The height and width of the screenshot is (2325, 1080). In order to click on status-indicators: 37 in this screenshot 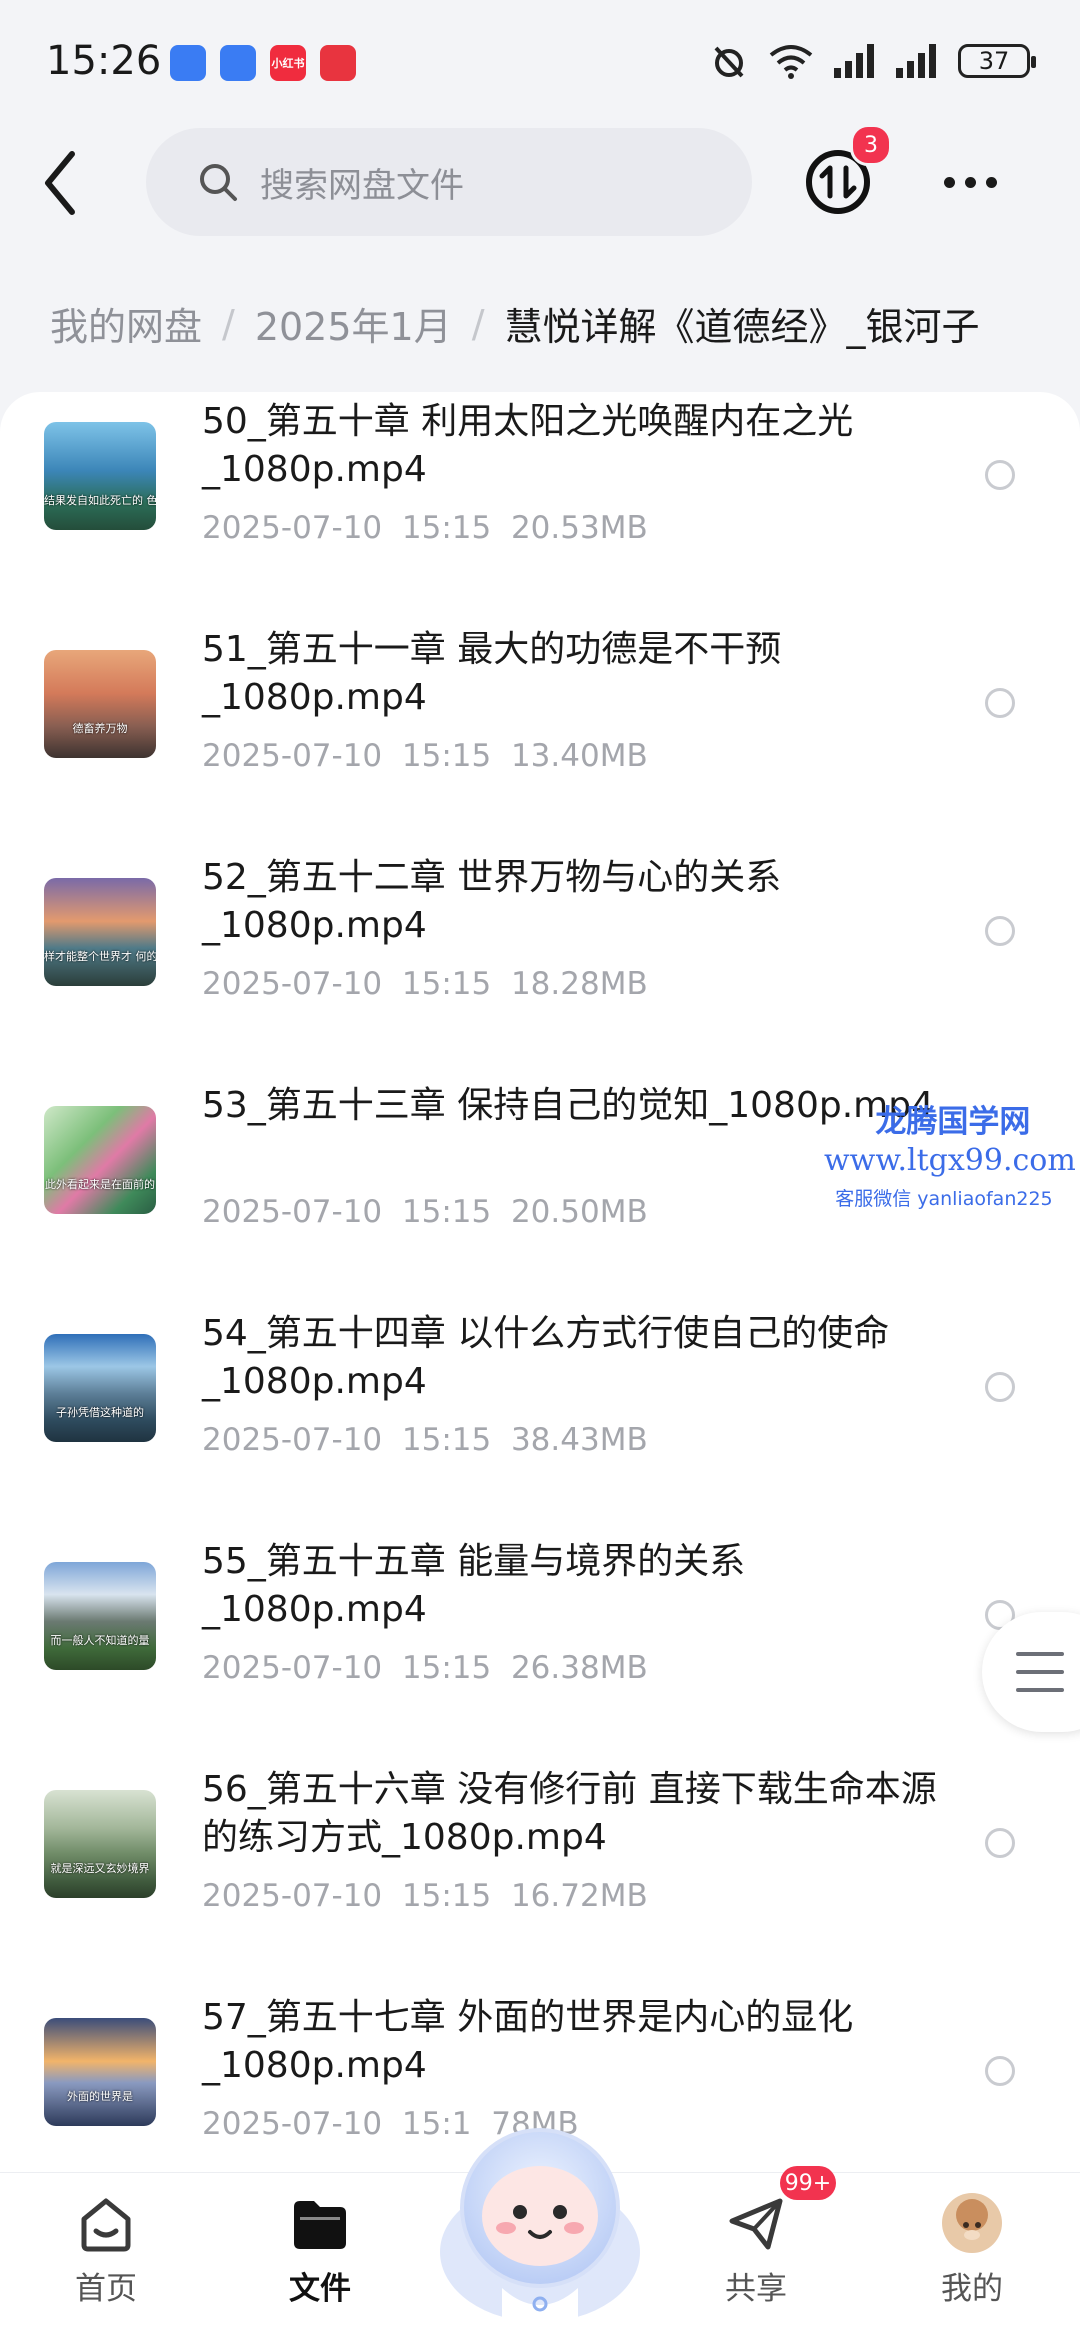, I will do `click(873, 61)`.